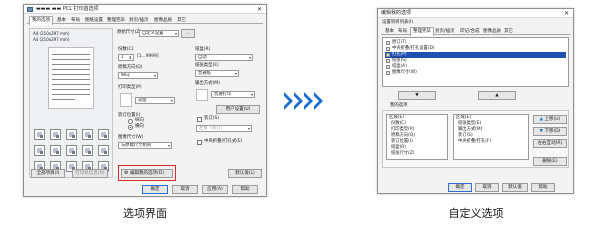 This screenshot has height=243, width=600. I want to click on paper-size-label: 原始尺寸(Z), so click(129, 32).